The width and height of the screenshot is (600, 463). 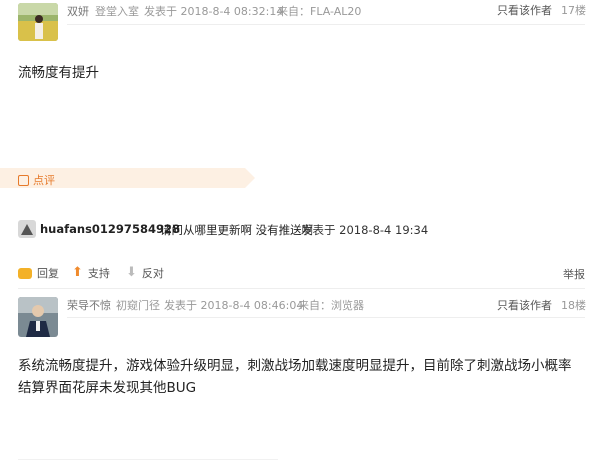 I want to click on comment-tab-label: 点评, so click(x=44, y=180).